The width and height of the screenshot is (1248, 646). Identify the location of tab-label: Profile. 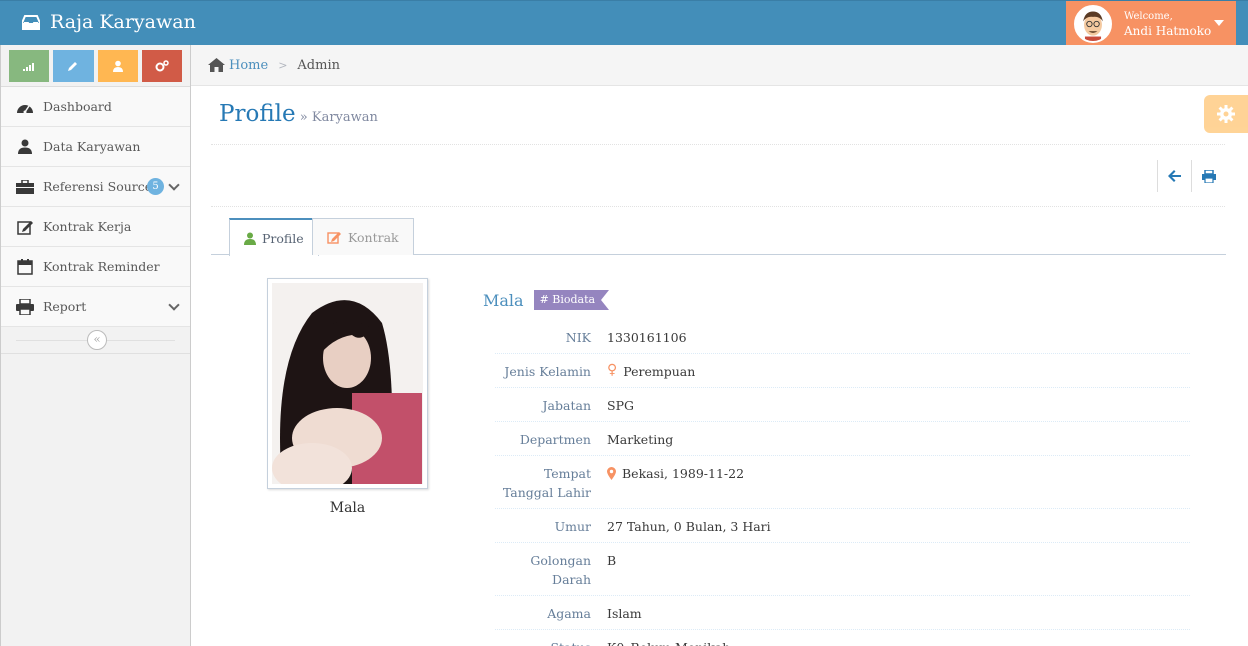
(283, 238).